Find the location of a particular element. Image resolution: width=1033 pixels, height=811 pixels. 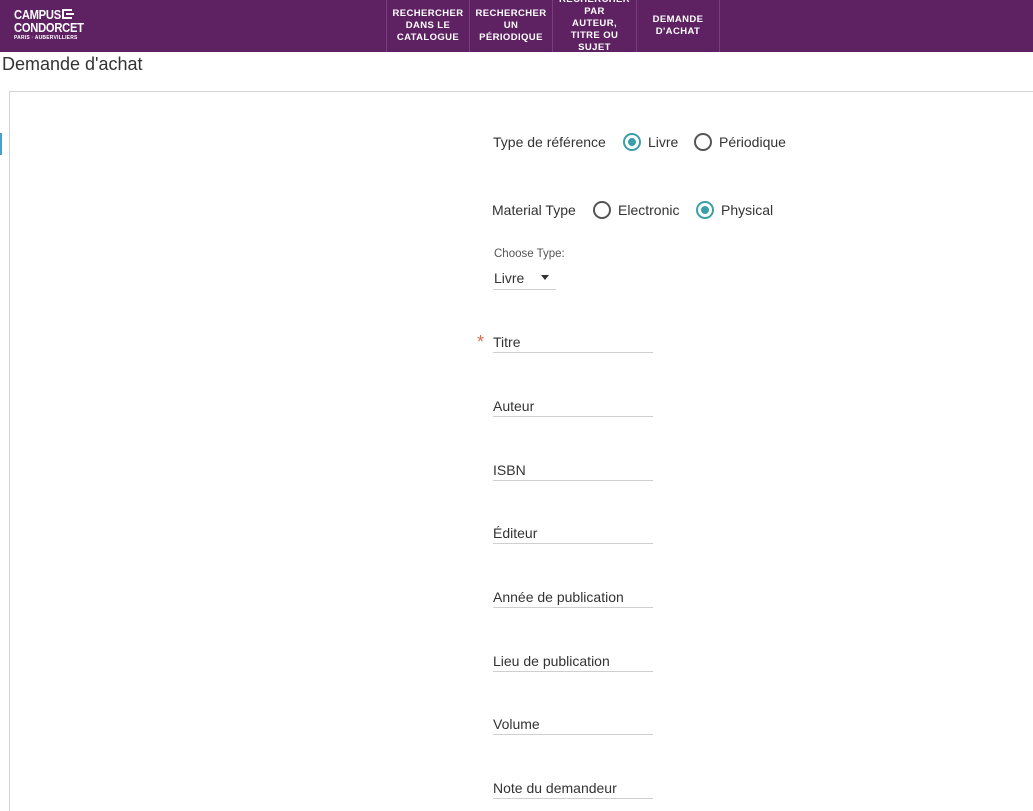

editeur-field is located at coordinates (573, 533).